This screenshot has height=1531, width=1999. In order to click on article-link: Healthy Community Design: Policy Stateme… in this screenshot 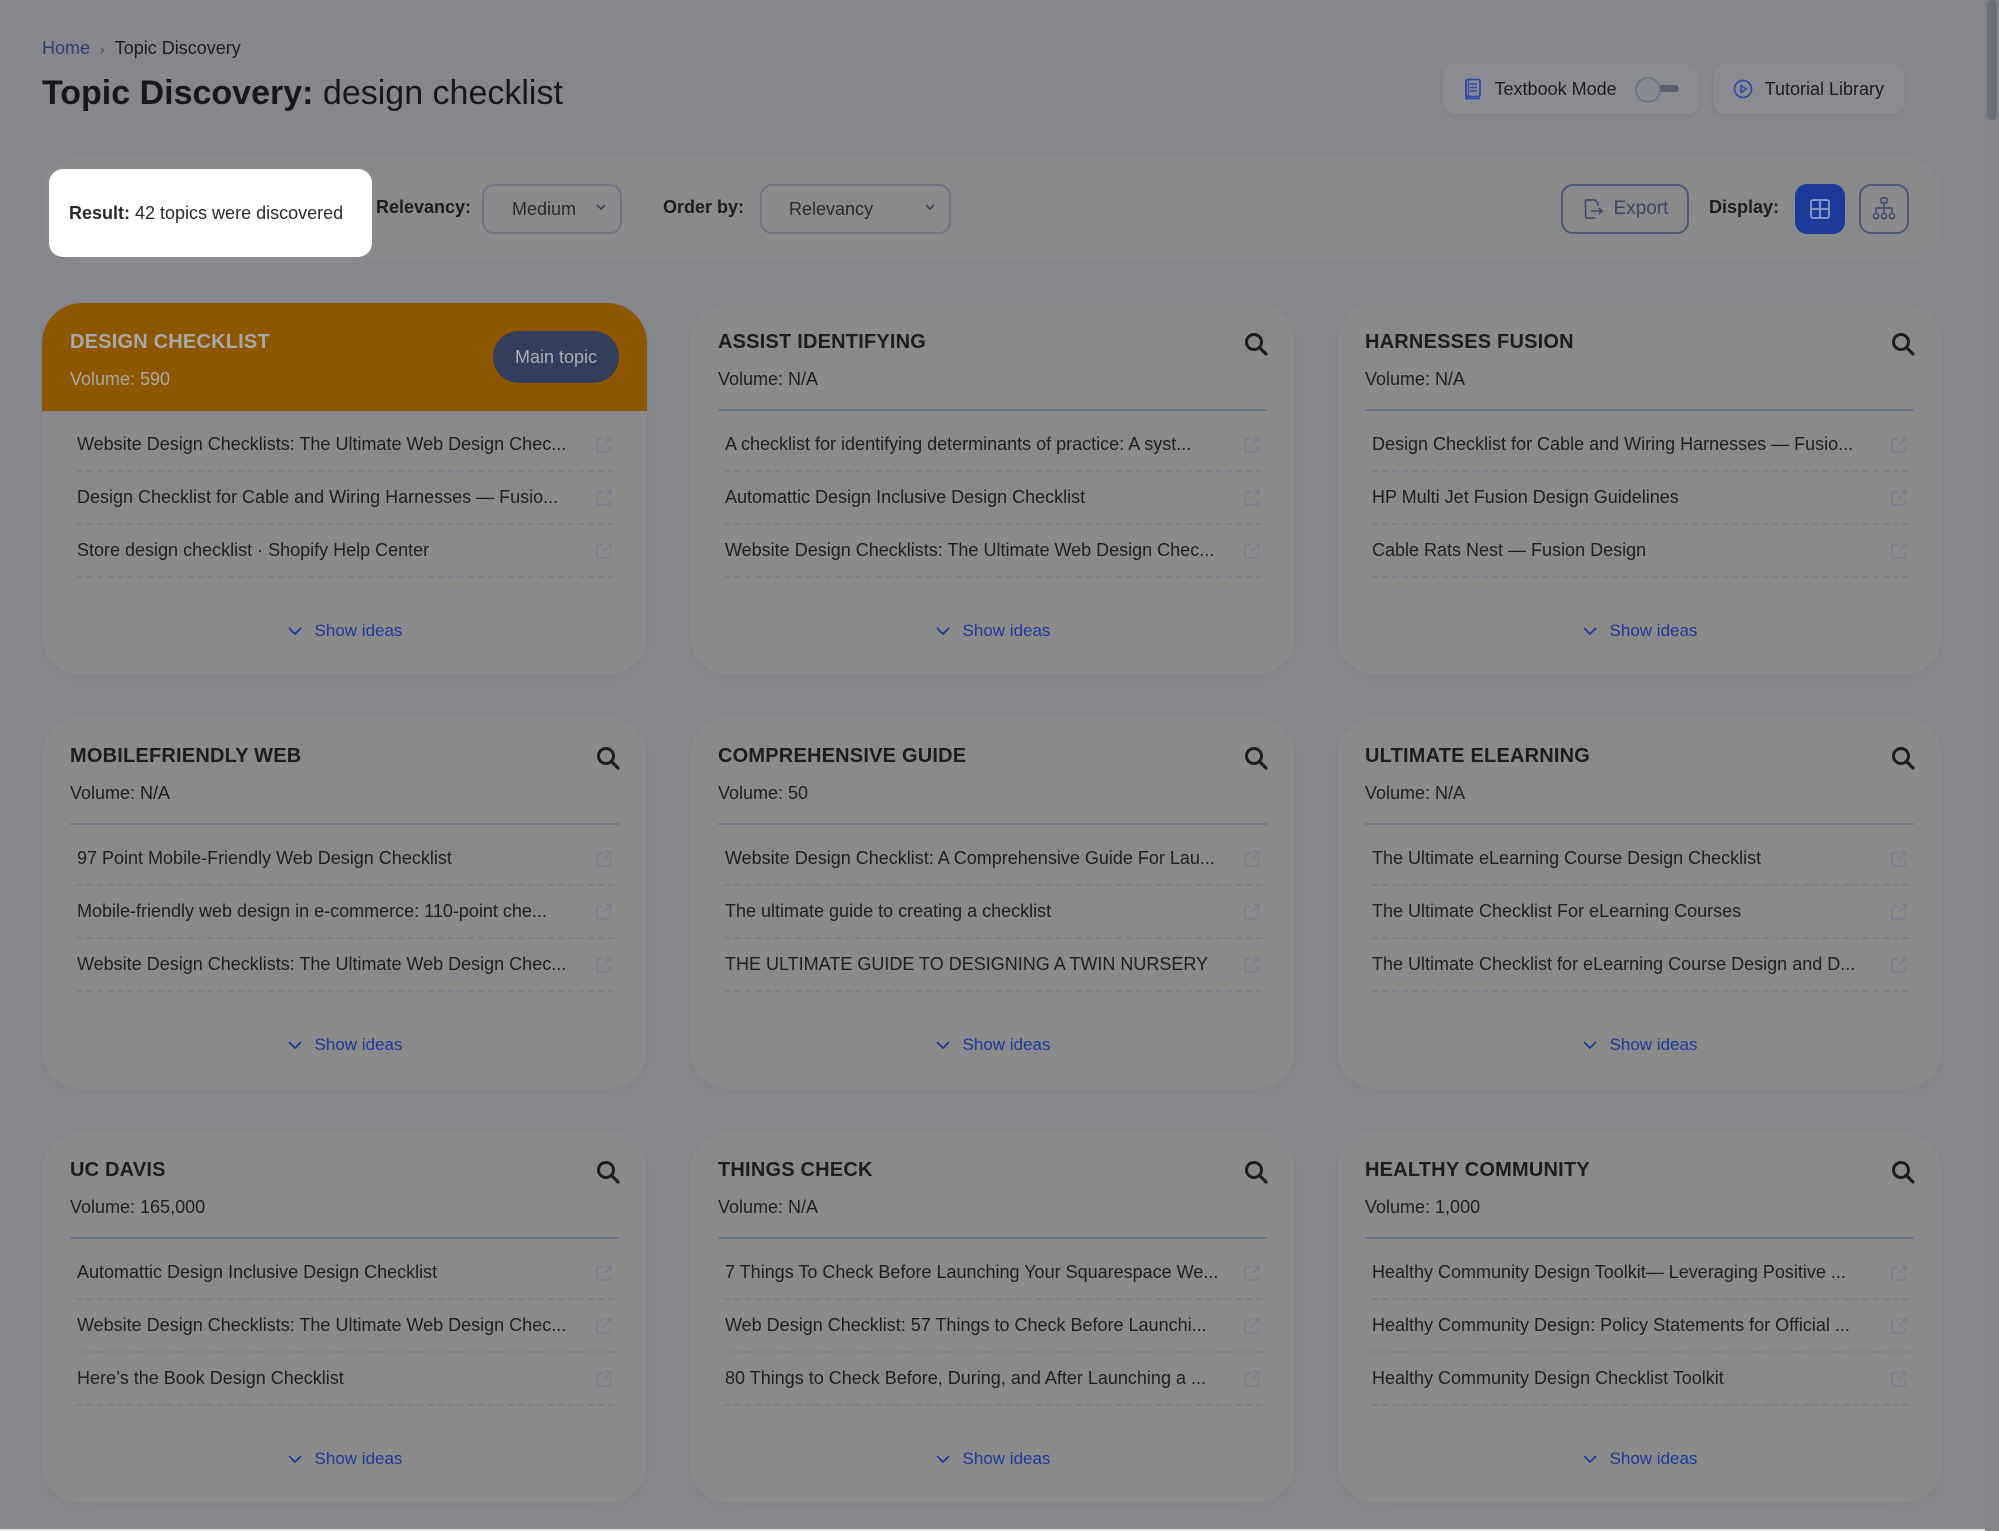, I will do `click(1640, 1326)`.